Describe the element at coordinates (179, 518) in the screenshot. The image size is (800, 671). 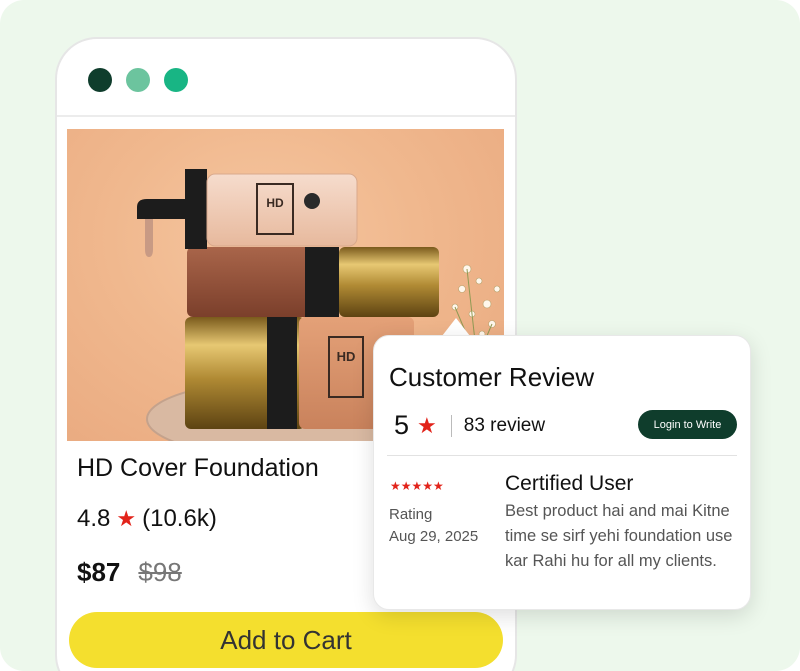
I see `rating-count: (10.6k)` at that location.